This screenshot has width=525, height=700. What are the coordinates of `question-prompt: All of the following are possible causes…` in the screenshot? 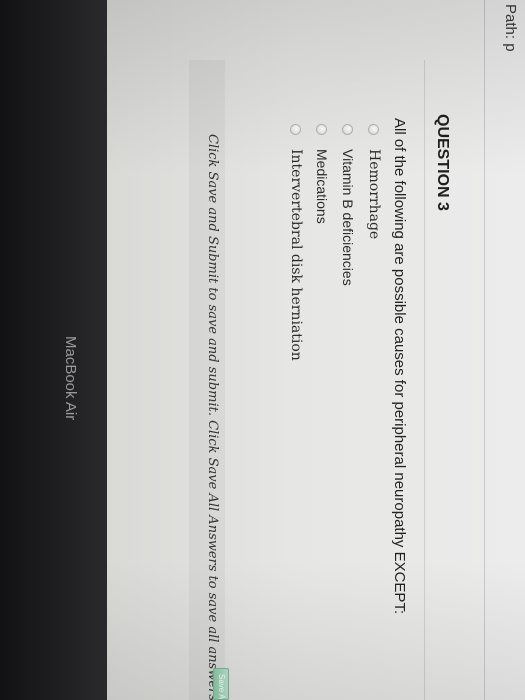 It's located at (399, 366).